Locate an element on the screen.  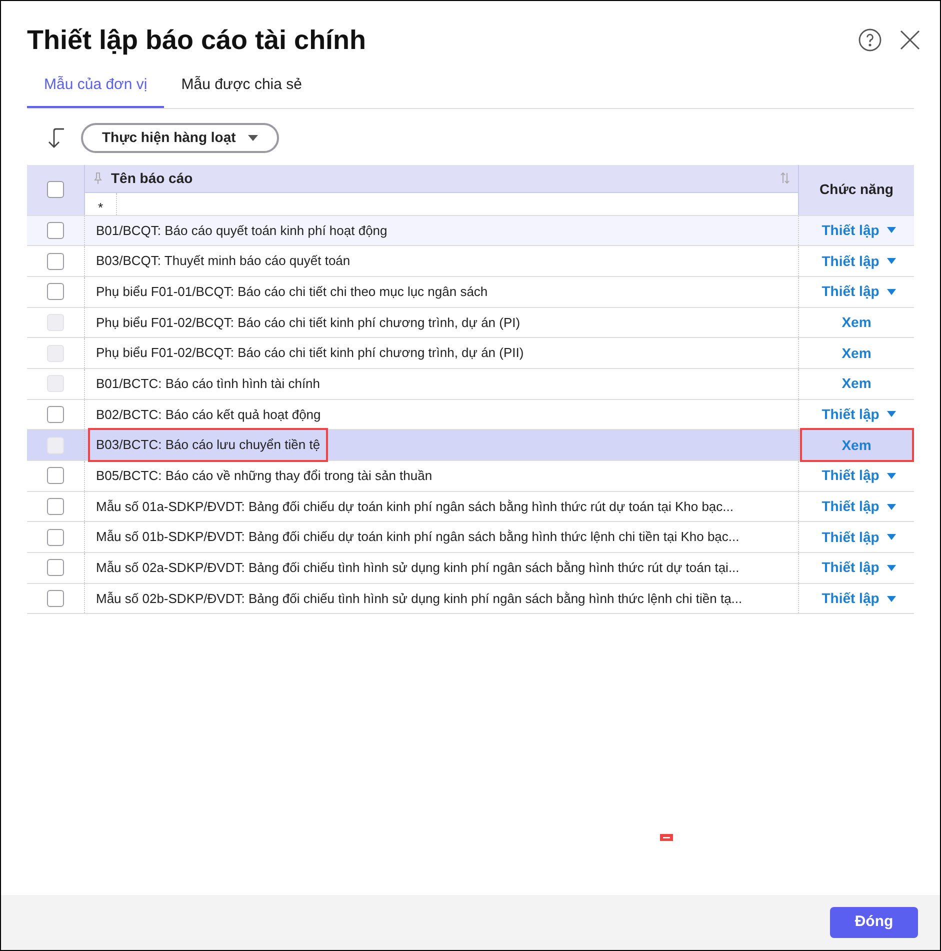
close-icon is located at coordinates (910, 40).